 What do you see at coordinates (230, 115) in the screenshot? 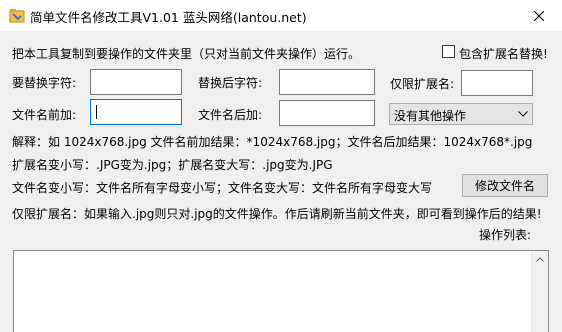
I see `suffix-label: 文件名后加:` at bounding box center [230, 115].